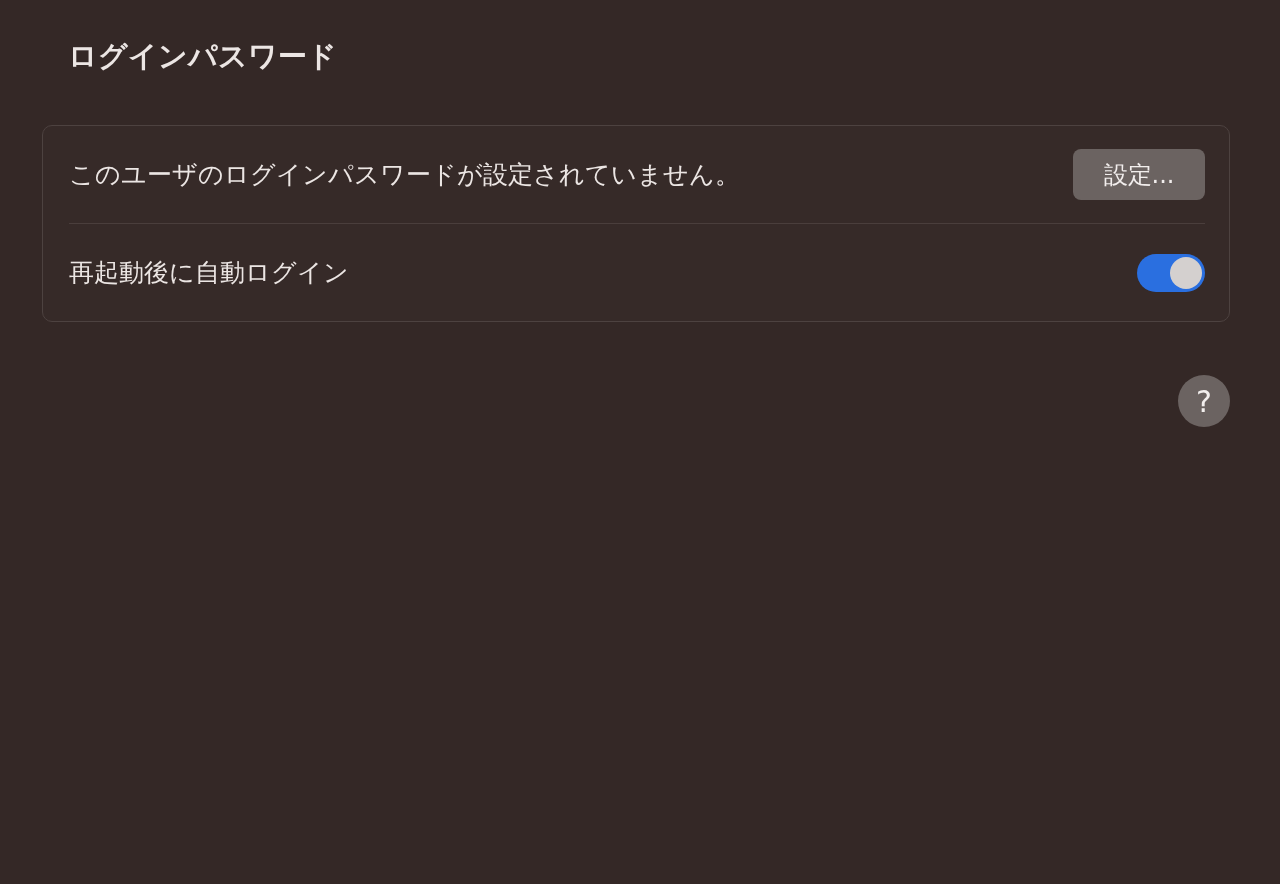 Image resolution: width=1280 pixels, height=884 pixels. I want to click on help-button: ?, so click(1204, 401).